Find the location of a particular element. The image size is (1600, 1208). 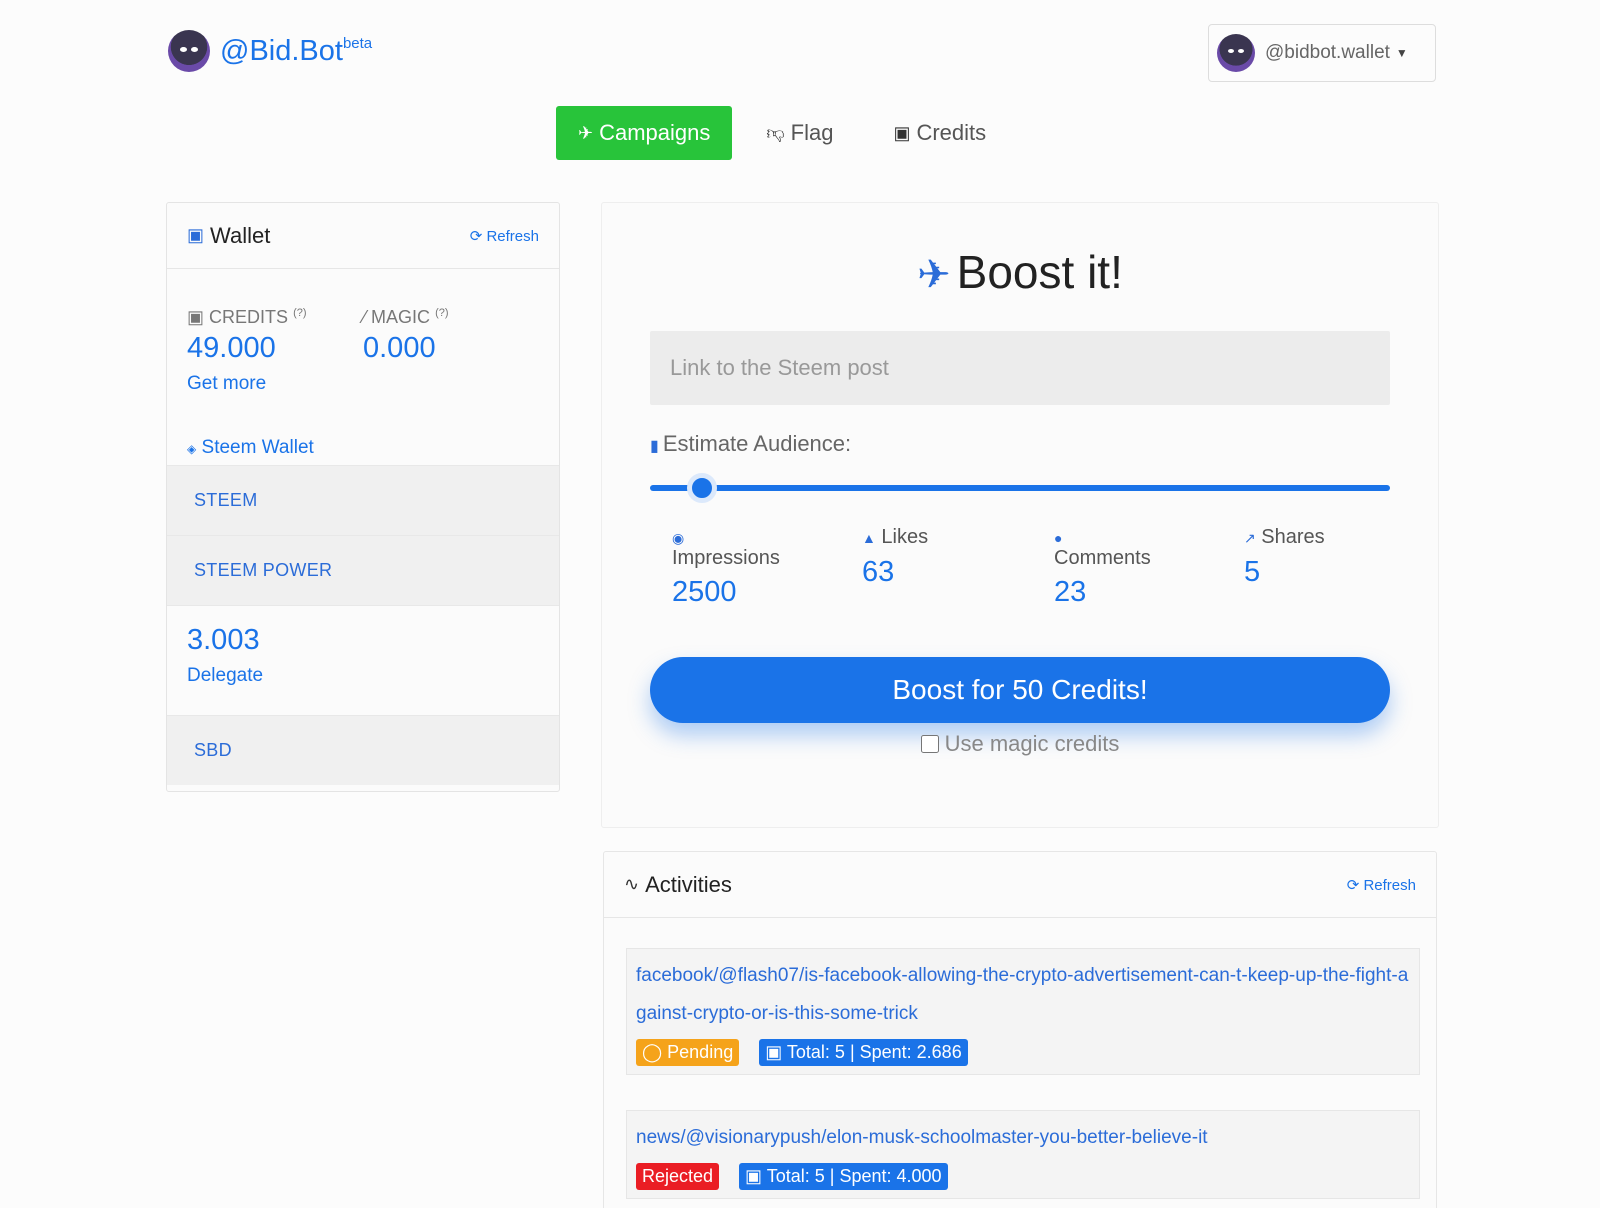

steem-power-row: STEEM POWER is located at coordinates (363, 570).